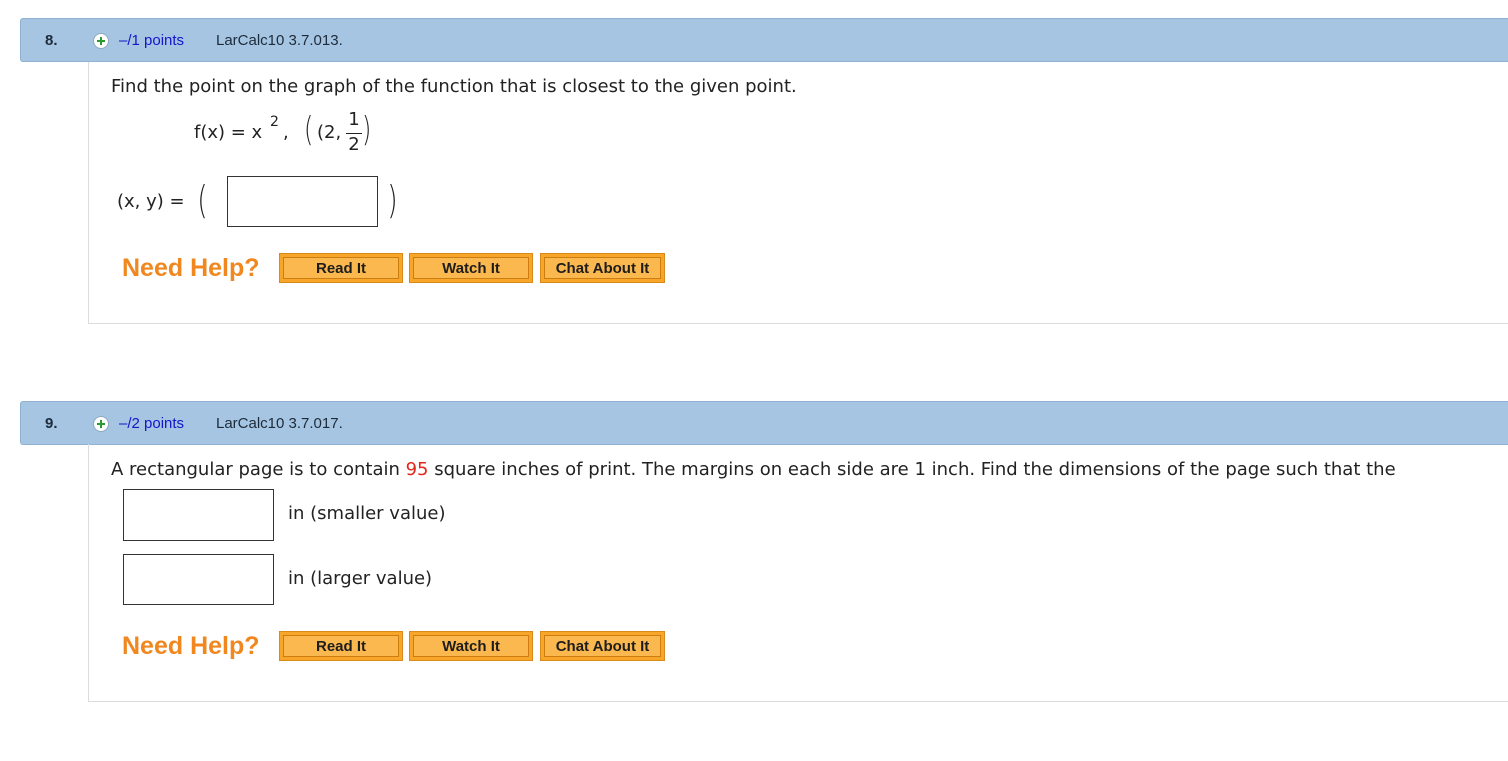 This screenshot has height=761, width=1508. Describe the element at coordinates (228, 132) in the screenshot. I see `function-label: f(x) = x` at that location.